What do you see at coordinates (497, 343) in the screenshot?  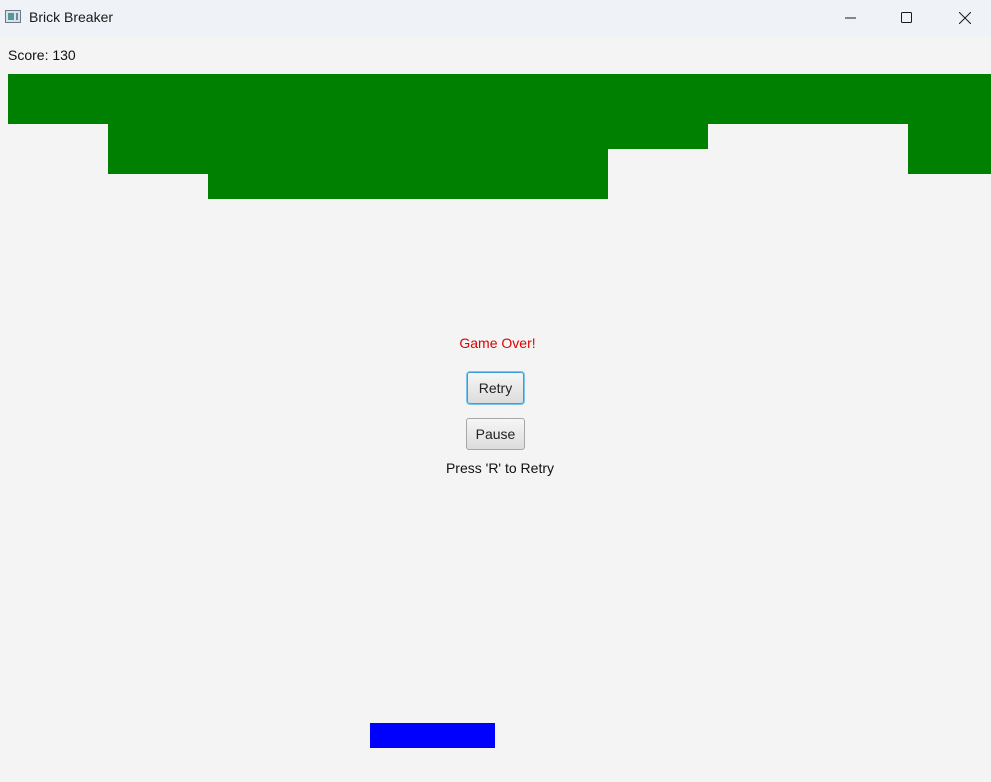 I see `game-over-message: Game Over!` at bounding box center [497, 343].